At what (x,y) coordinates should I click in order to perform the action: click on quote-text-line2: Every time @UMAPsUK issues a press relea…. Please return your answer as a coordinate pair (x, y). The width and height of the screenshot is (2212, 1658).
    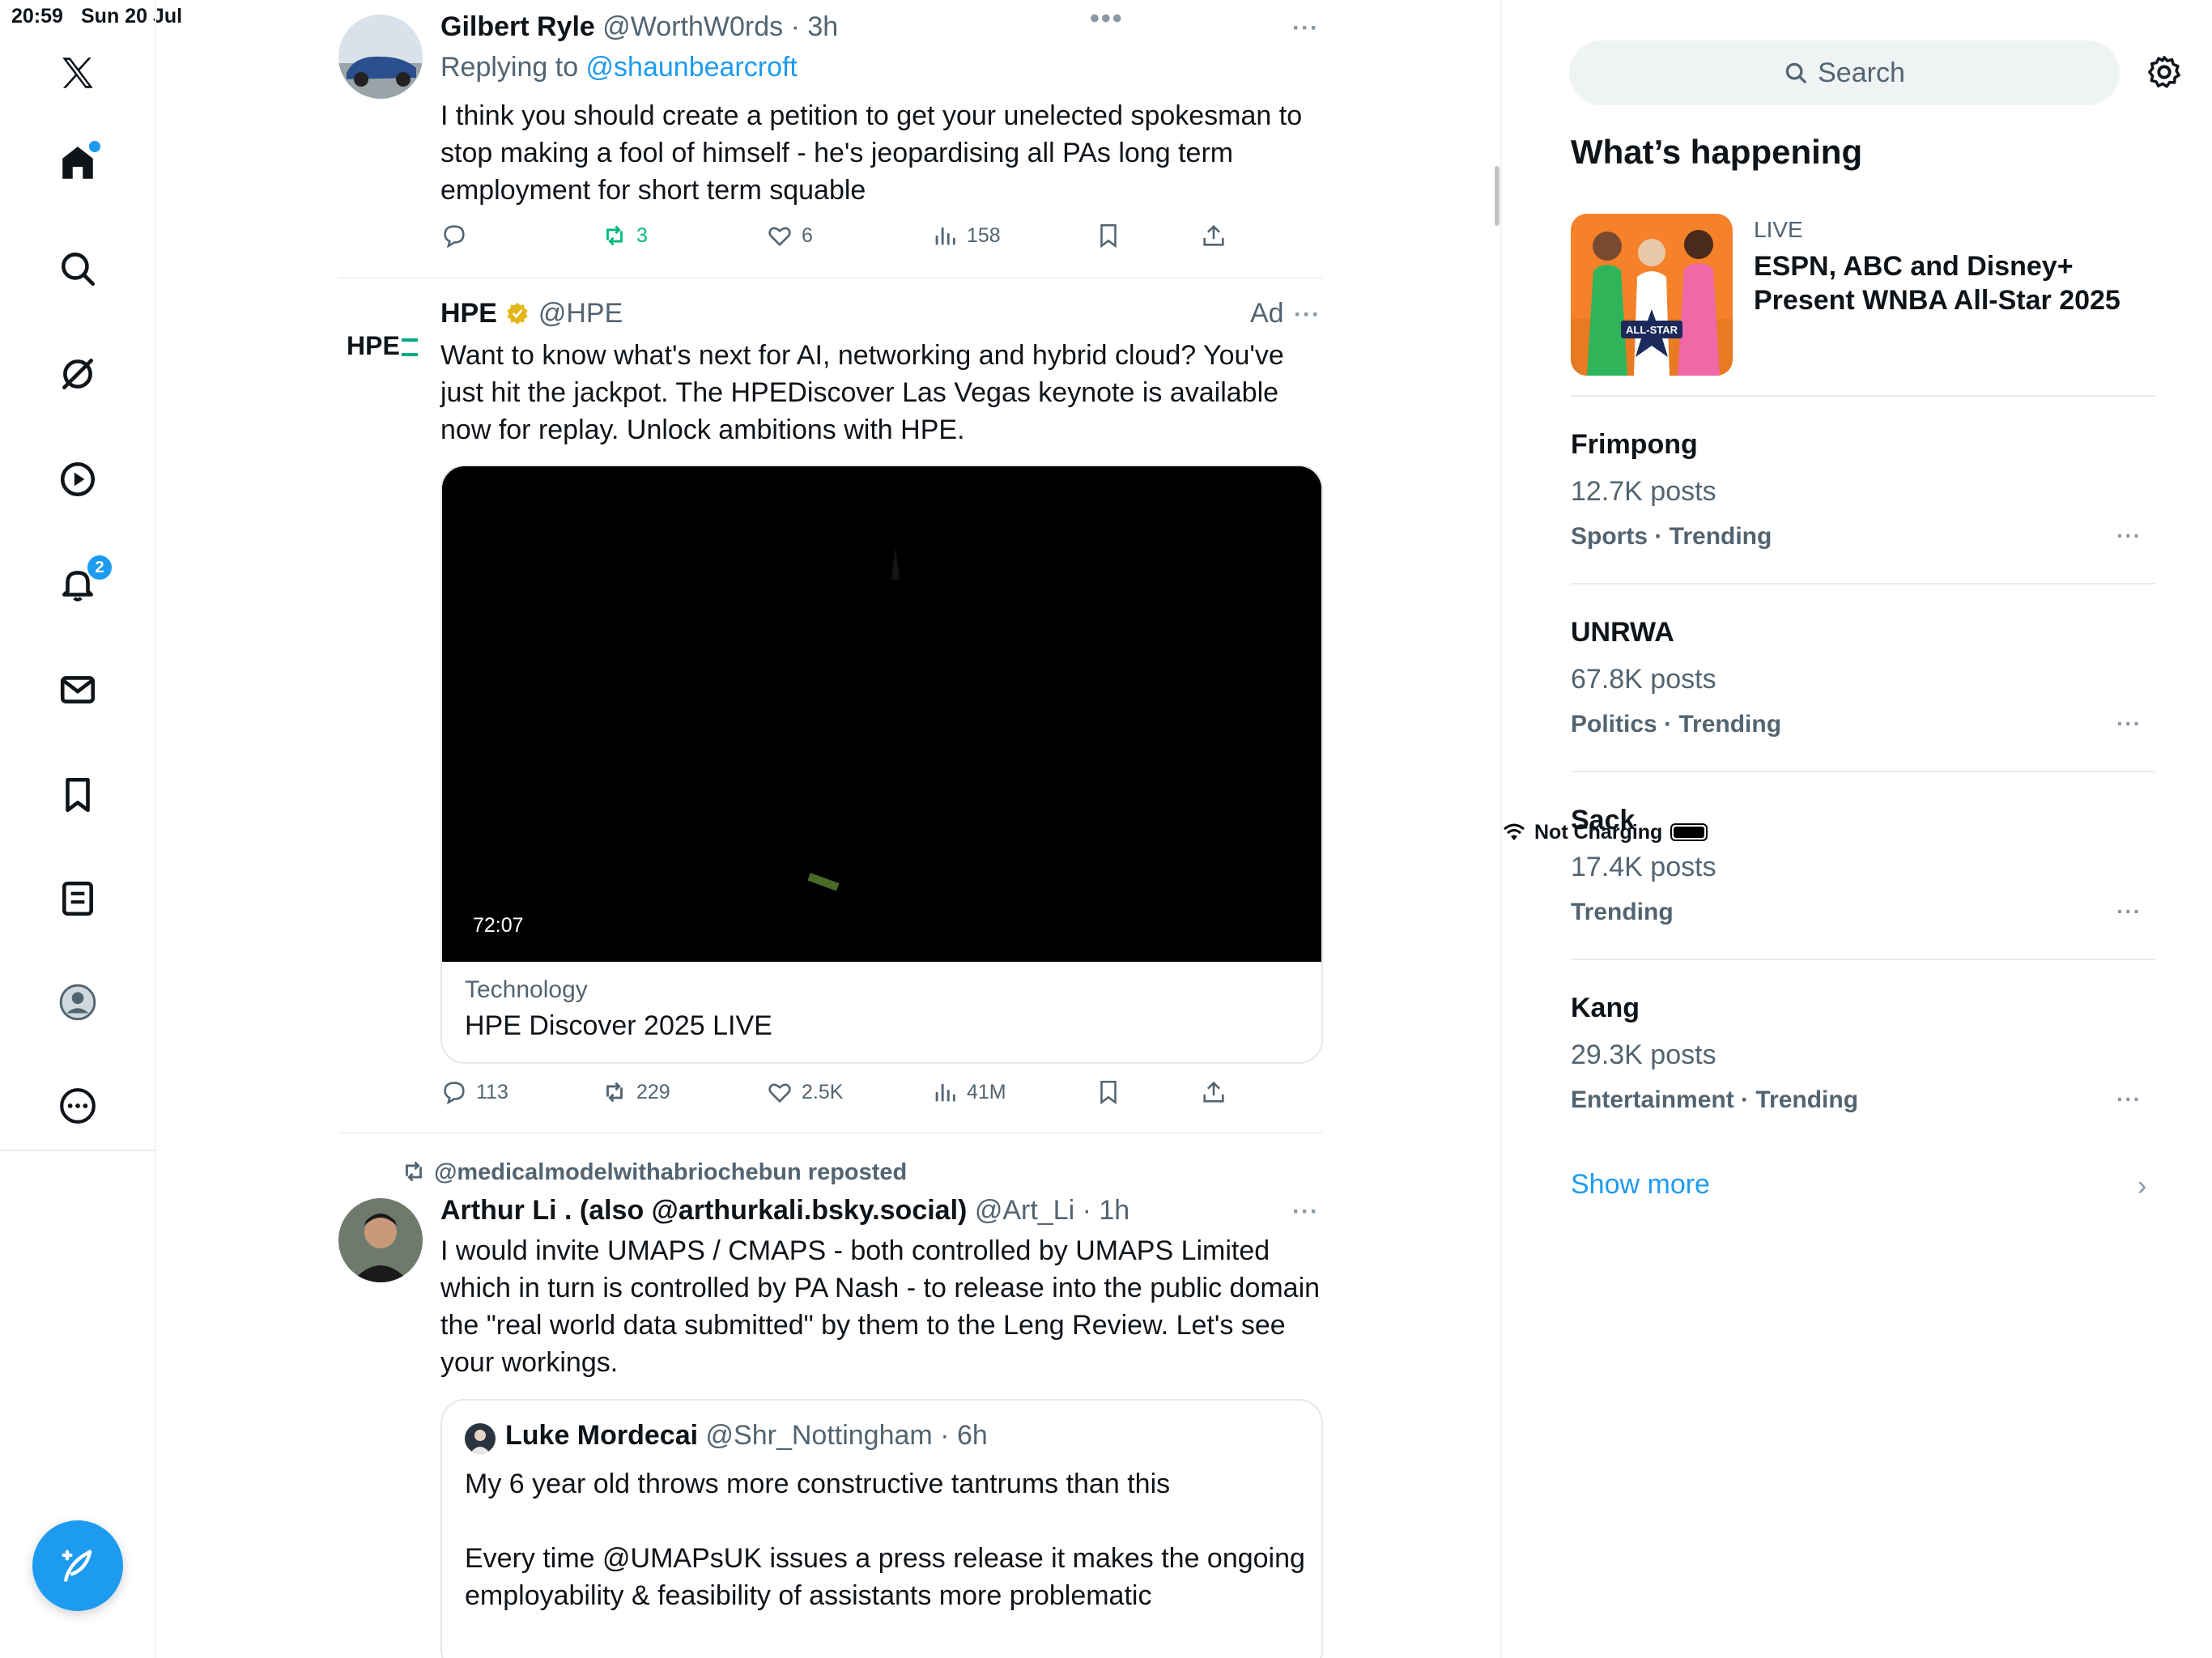
    Looking at the image, I should click on (885, 1577).